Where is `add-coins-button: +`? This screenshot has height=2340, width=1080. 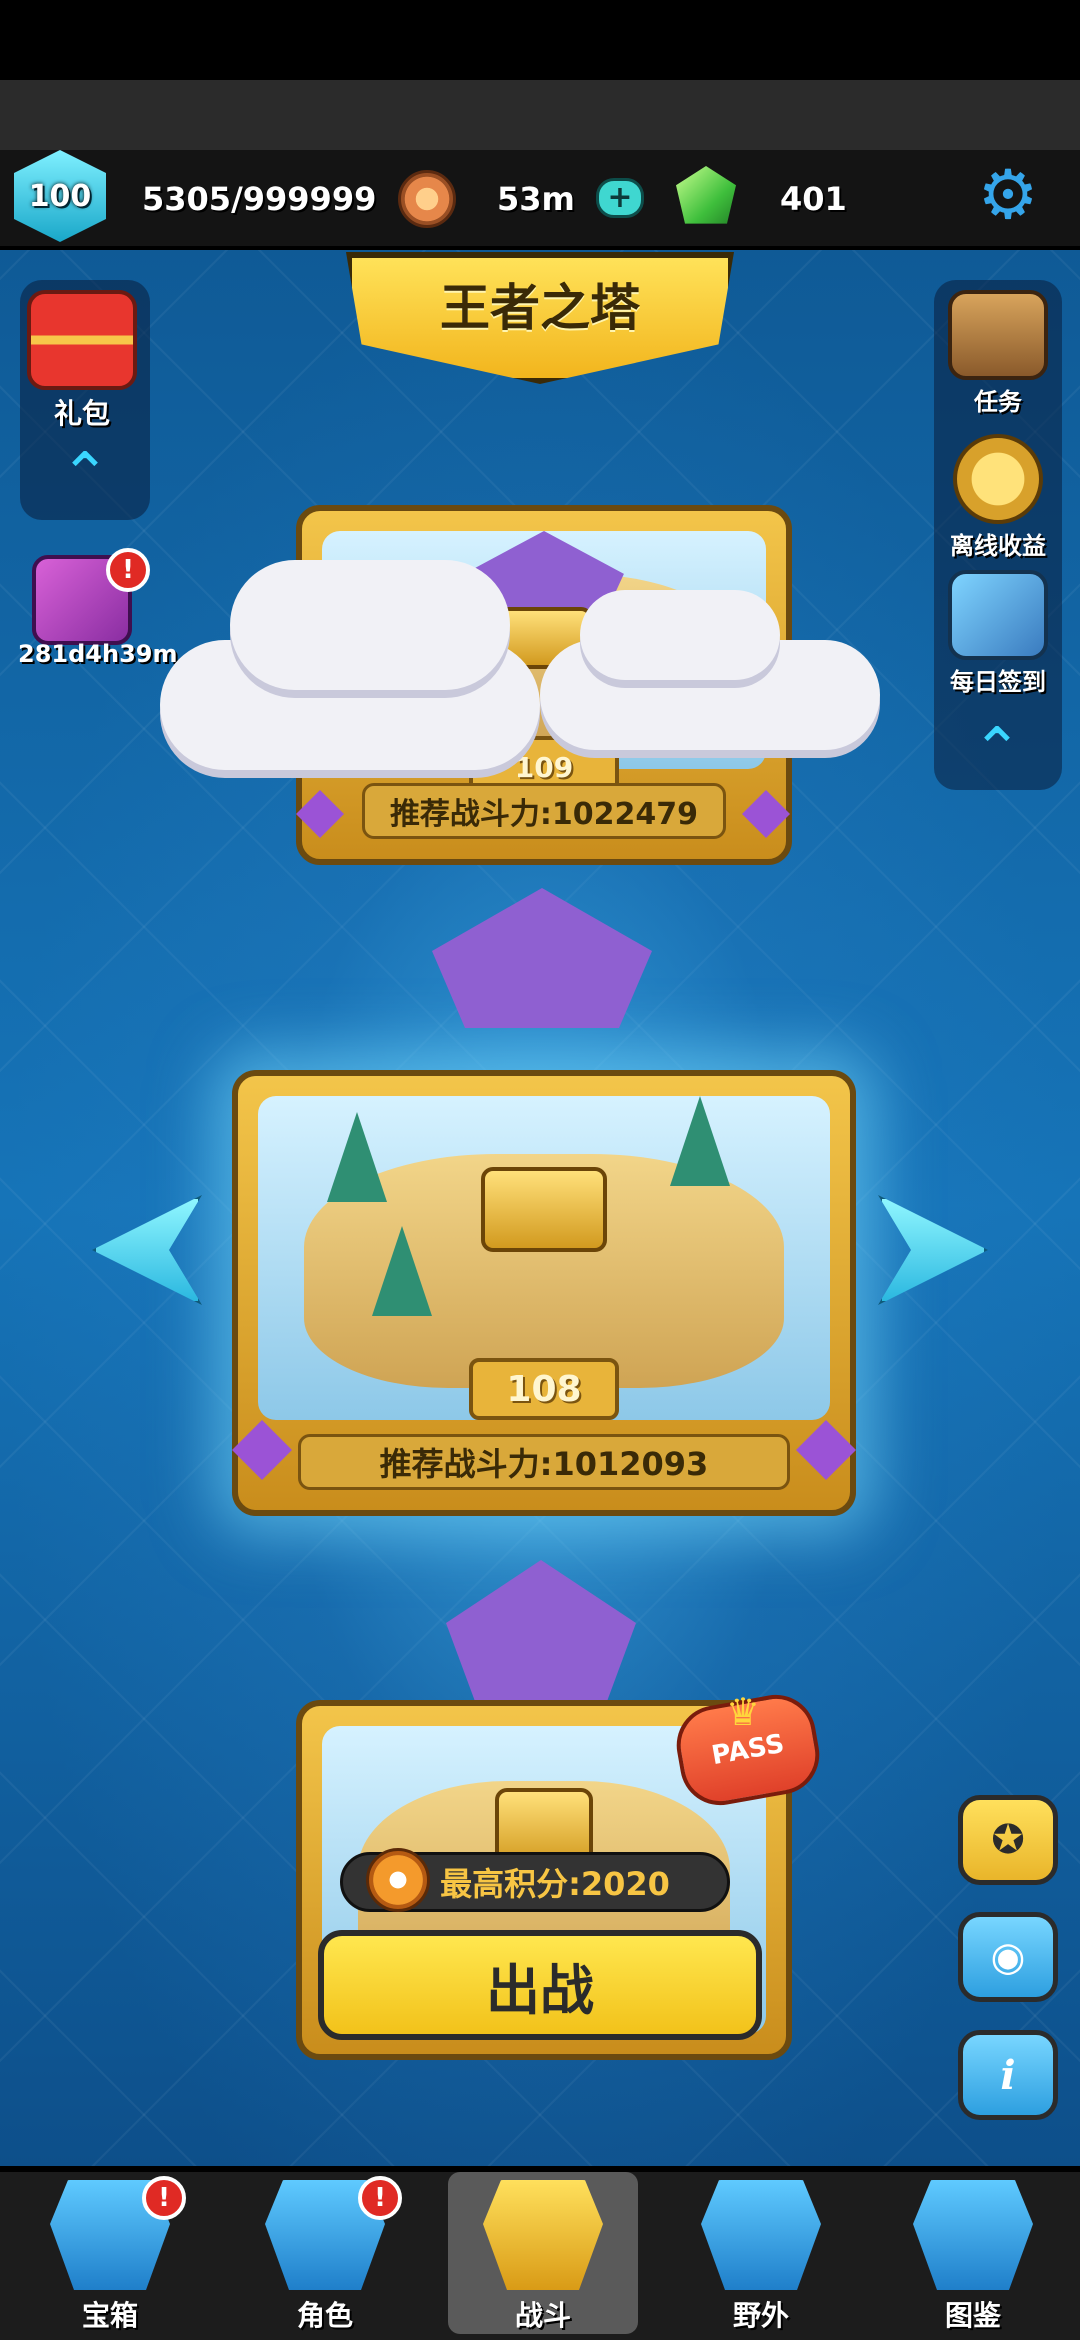 add-coins-button: + is located at coordinates (620, 198).